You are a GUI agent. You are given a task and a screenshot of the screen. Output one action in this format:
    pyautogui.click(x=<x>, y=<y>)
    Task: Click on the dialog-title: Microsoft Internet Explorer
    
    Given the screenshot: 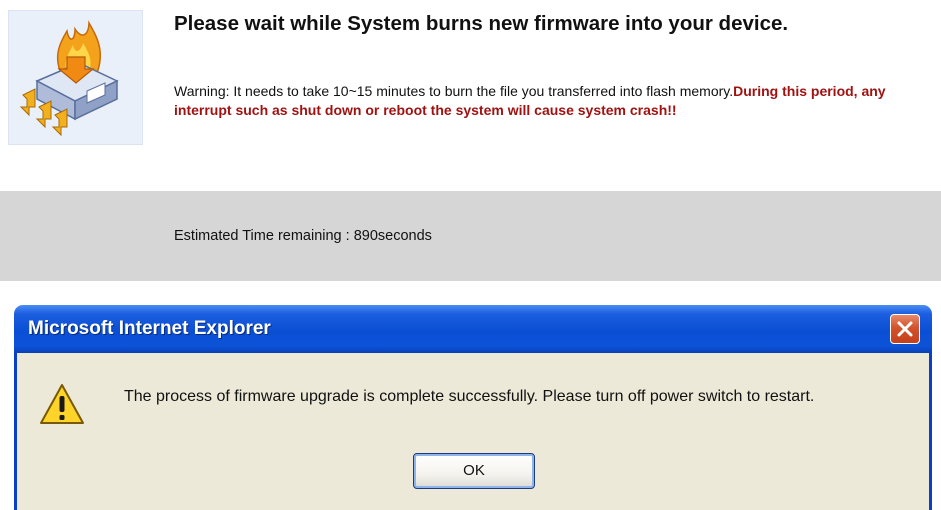 What is the action you would take?
    pyautogui.click(x=149, y=328)
    